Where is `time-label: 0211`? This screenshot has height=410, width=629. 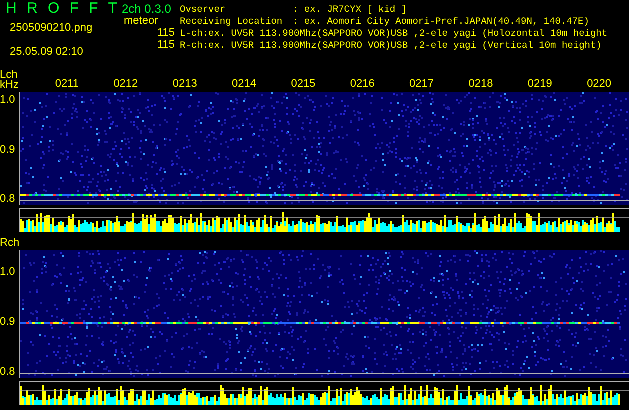 time-label: 0211 is located at coordinates (67, 84).